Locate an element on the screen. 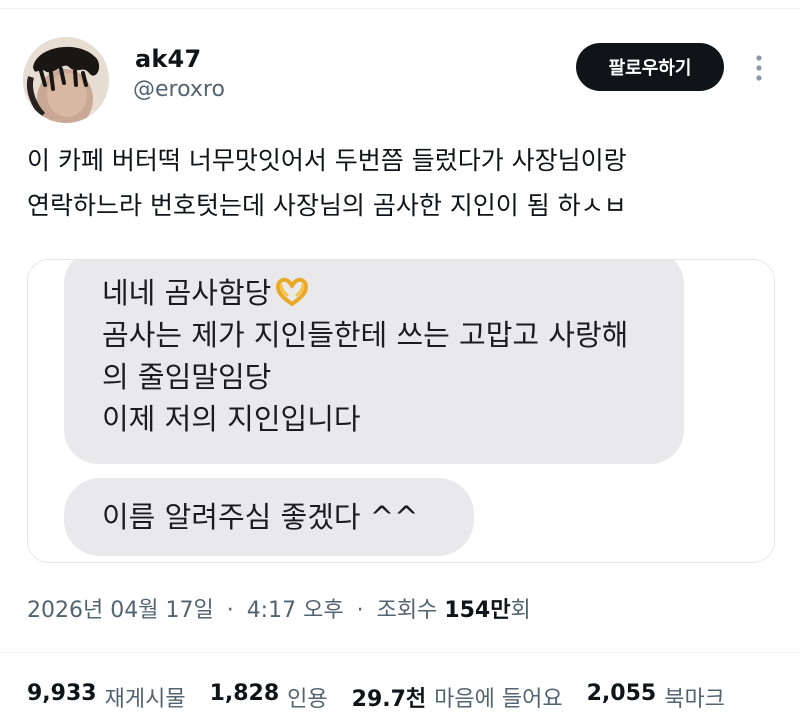 The width and height of the screenshot is (800, 723). stat-label: 재게시물 is located at coordinates (145, 699).